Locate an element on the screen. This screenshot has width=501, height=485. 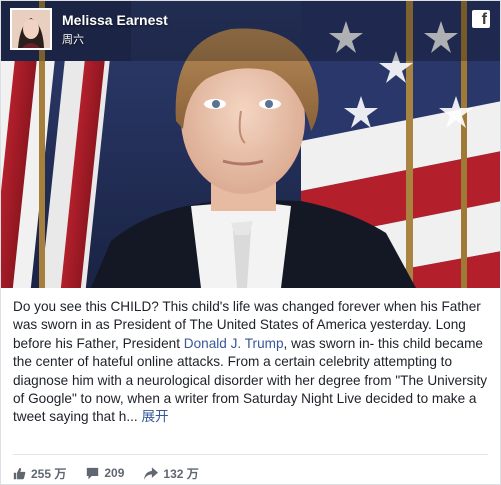
post-header: Melissa Earnest 周六 f is located at coordinates (250, 31).